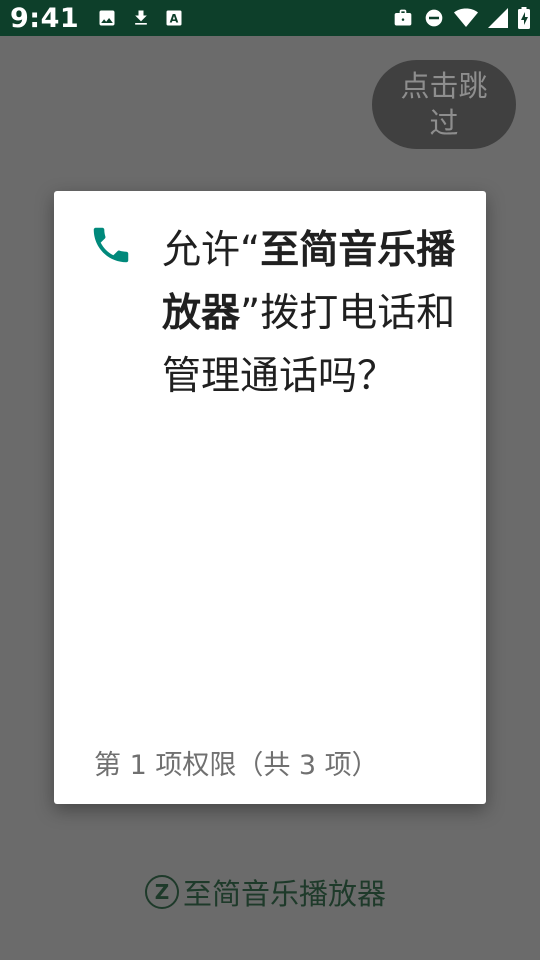  I want to click on permission-message: 允许“至简音乐播放器”拨打电话和管理通话吗？, so click(312, 313).